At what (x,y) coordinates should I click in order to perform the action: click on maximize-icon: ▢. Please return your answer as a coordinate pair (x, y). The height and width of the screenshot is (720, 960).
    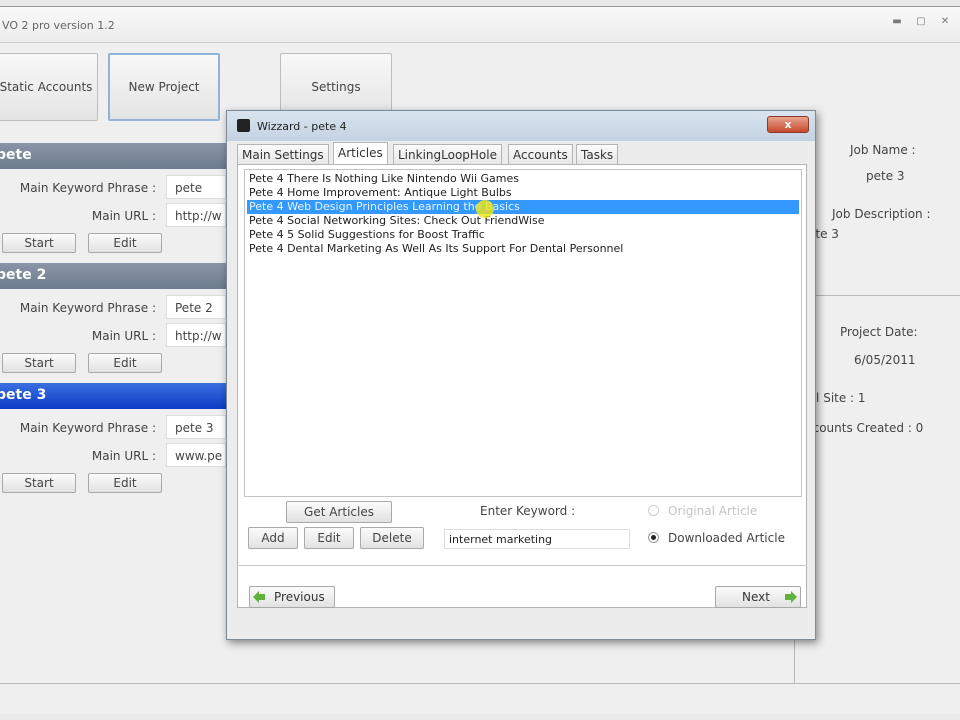
    Looking at the image, I should click on (921, 22).